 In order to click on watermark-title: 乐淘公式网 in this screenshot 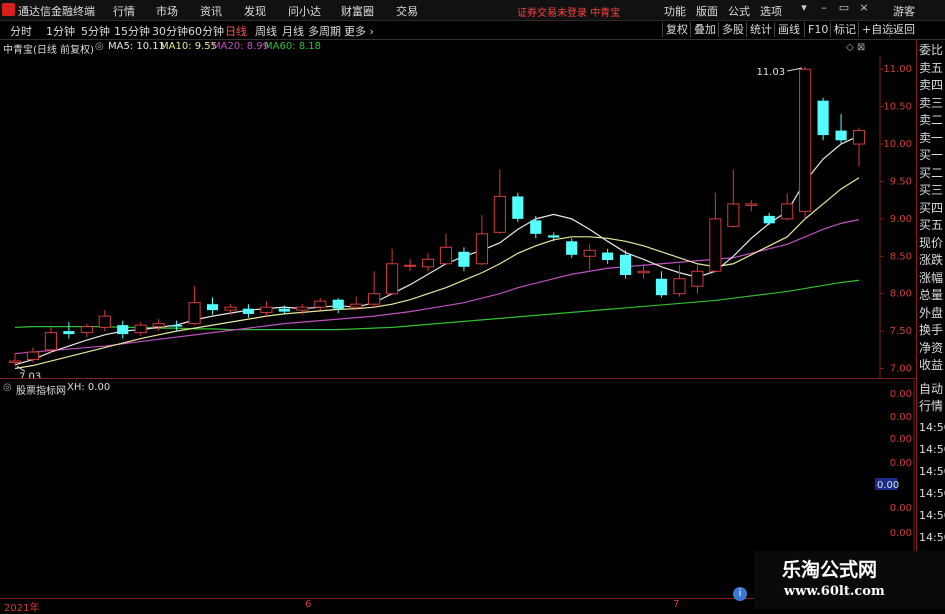, I will do `click(830, 570)`.